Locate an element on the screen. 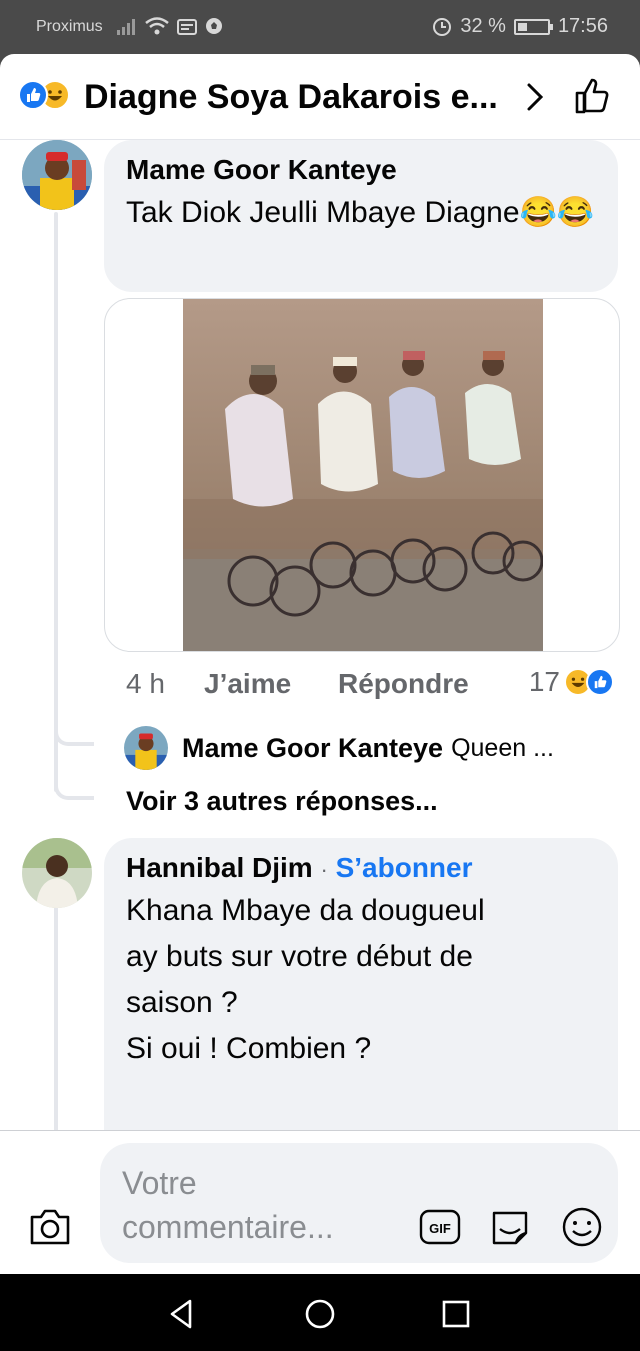 This screenshot has width=640, height=1351. reply-author: Mame Goor Kanteye is located at coordinates (312, 748).